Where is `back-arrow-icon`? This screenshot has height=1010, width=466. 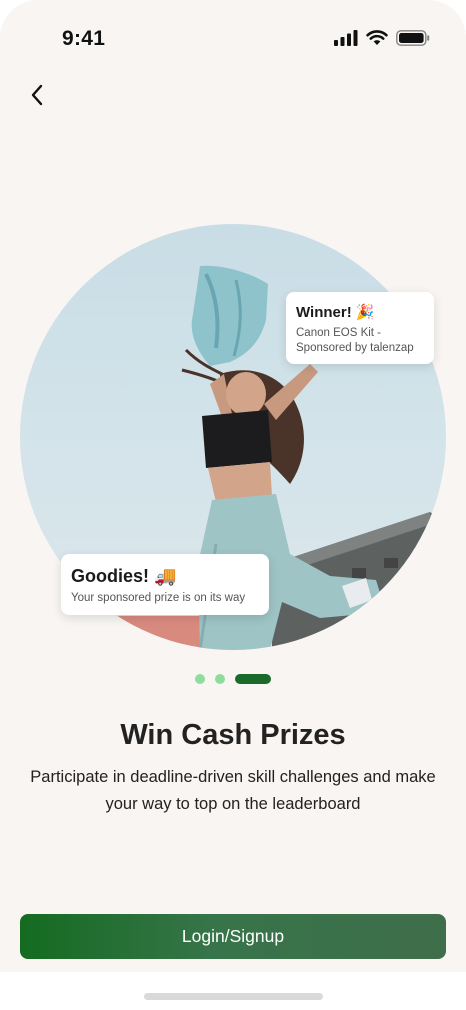 back-arrow-icon is located at coordinates (37, 95).